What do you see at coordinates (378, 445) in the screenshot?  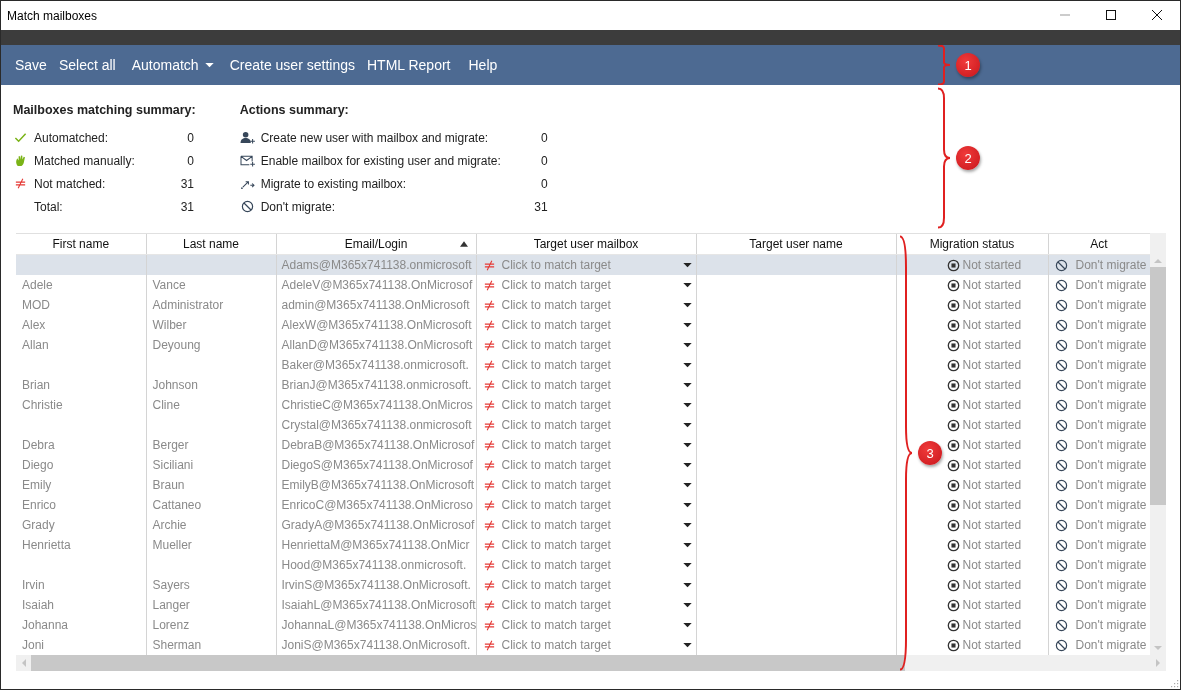 I see `table-cell: DebraB@M365x741138.OnMicrosof` at bounding box center [378, 445].